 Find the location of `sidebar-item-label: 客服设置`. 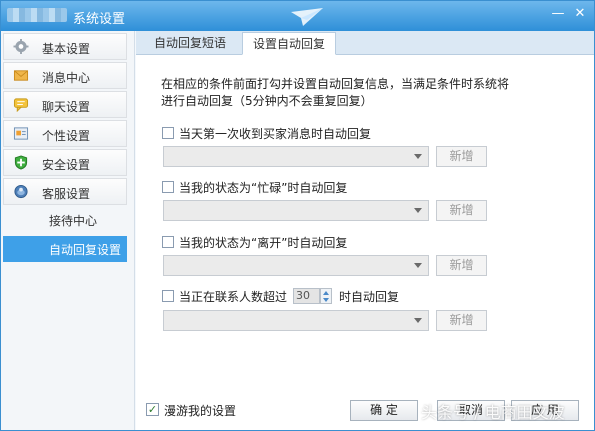

sidebar-item-label: 客服设置 is located at coordinates (66, 194).